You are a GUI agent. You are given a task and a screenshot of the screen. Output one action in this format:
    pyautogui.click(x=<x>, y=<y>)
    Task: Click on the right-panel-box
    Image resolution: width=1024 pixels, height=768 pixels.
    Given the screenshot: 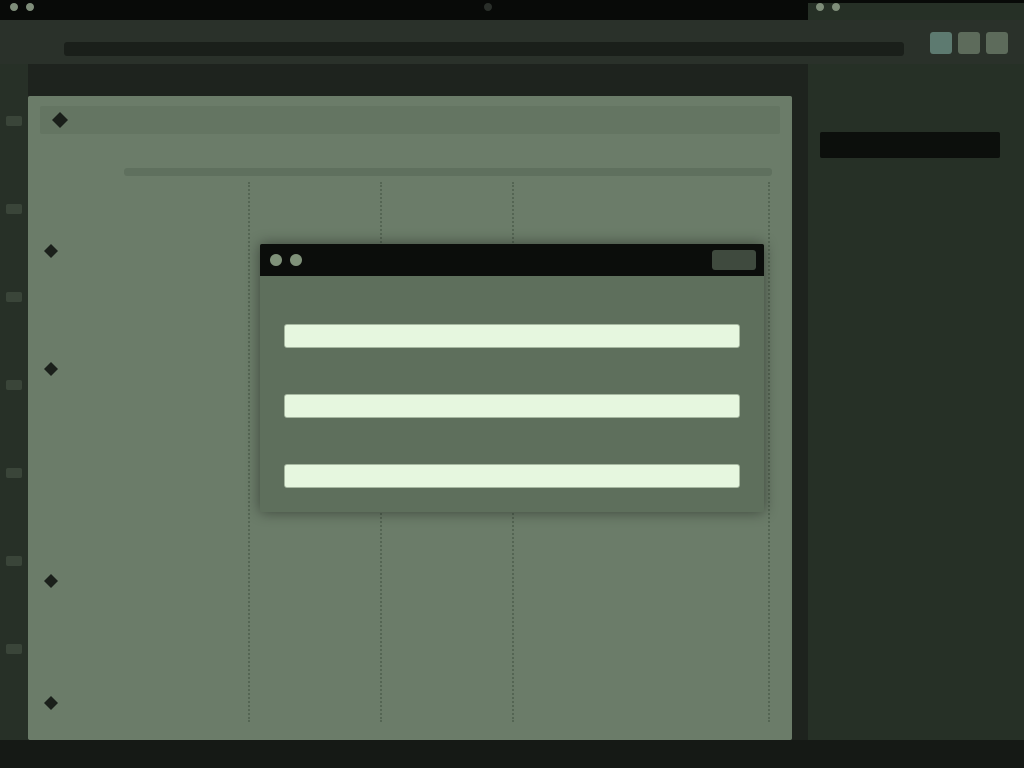 What is the action you would take?
    pyautogui.click(x=910, y=145)
    